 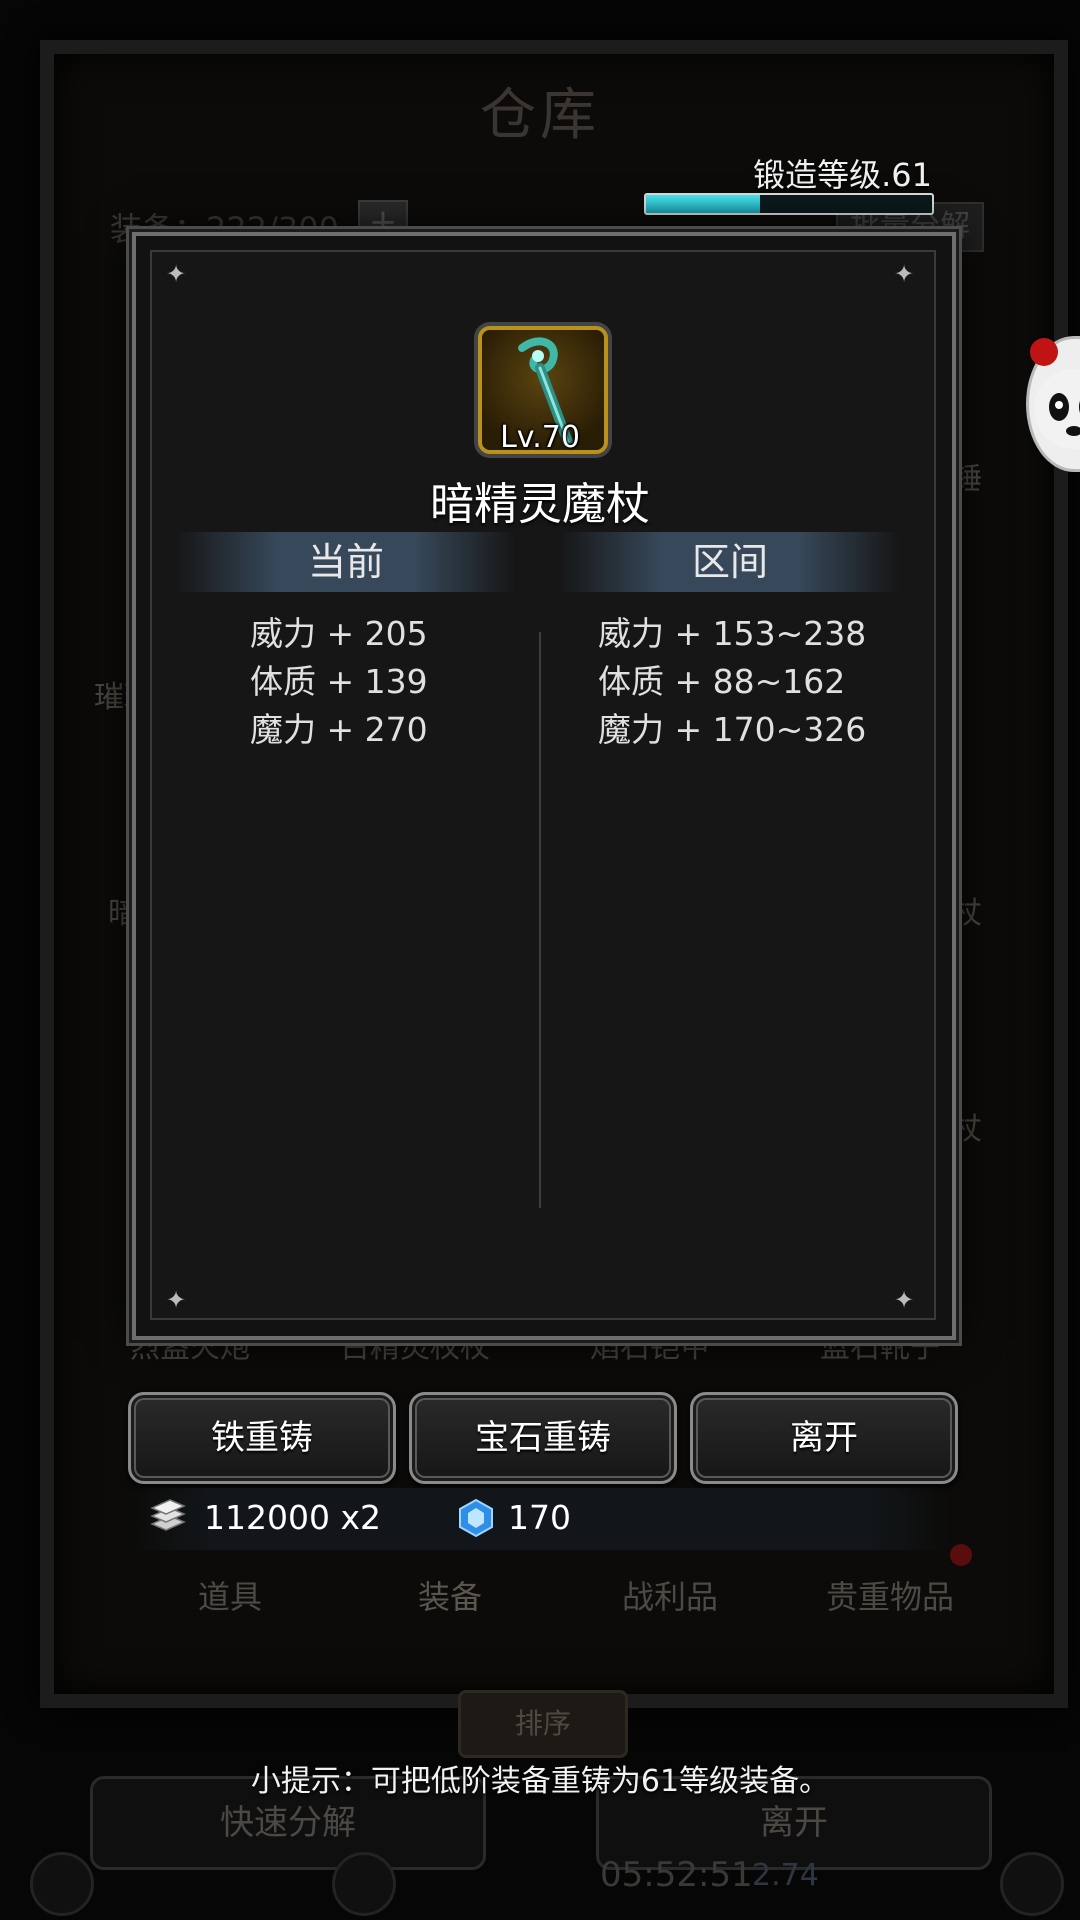 I want to click on leave-button: 离开, so click(x=824, y=1438).